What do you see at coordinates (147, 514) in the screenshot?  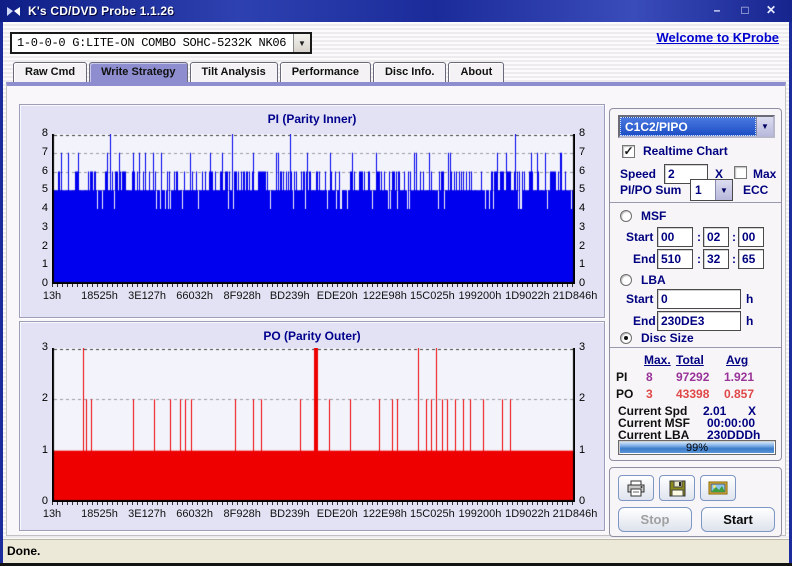 I see `x-axis-tick-label: 3E127h` at bounding box center [147, 514].